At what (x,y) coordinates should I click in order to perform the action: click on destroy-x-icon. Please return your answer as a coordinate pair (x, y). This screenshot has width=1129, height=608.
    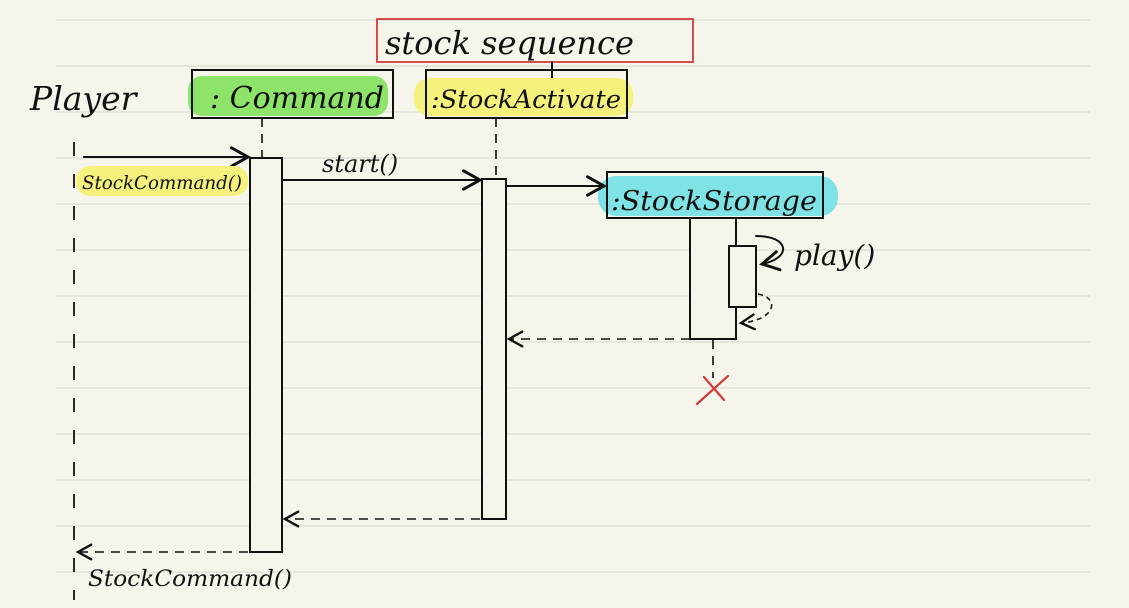
    Looking at the image, I should click on (712, 390).